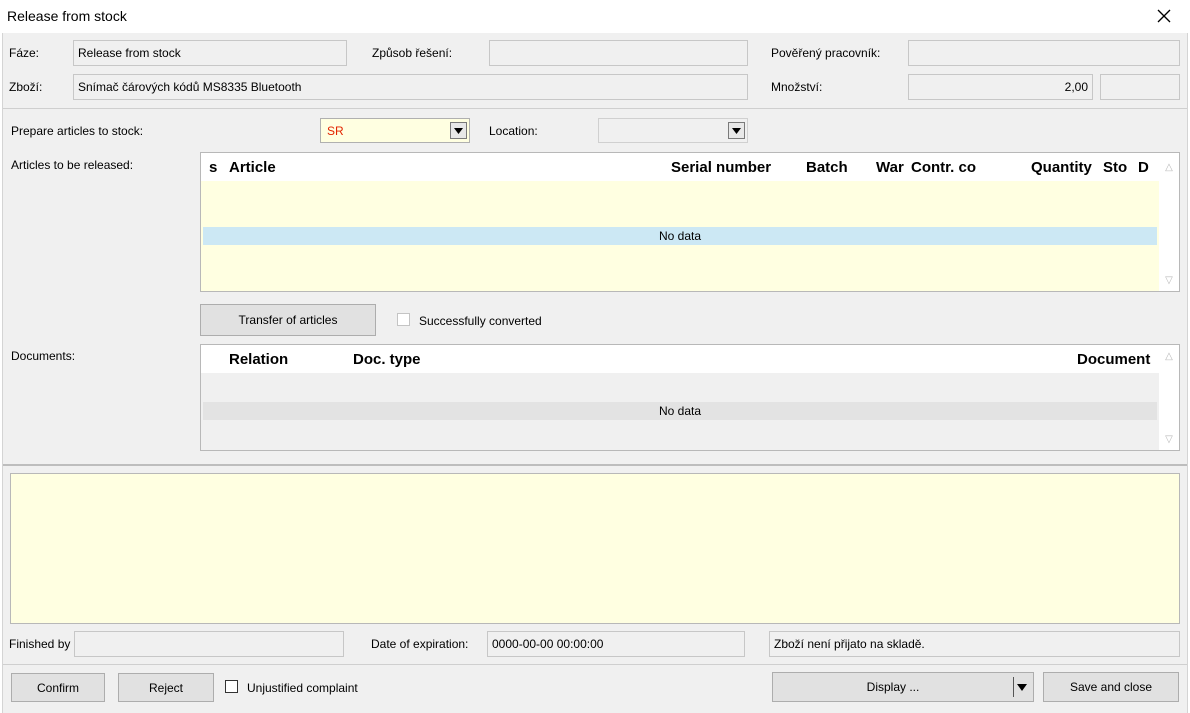 The width and height of the screenshot is (1190, 713). I want to click on header-separator, so click(595, 108).